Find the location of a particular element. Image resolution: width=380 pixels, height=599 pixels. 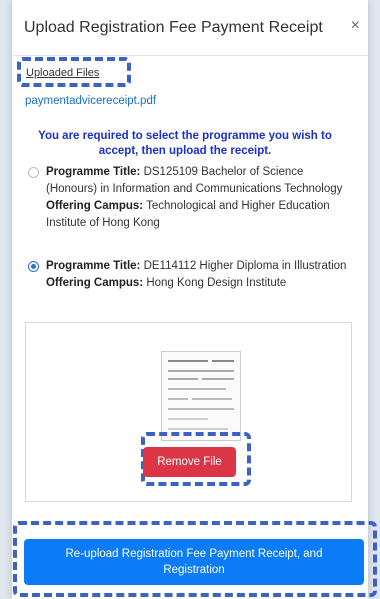

background-left is located at coordinates (6, 299).